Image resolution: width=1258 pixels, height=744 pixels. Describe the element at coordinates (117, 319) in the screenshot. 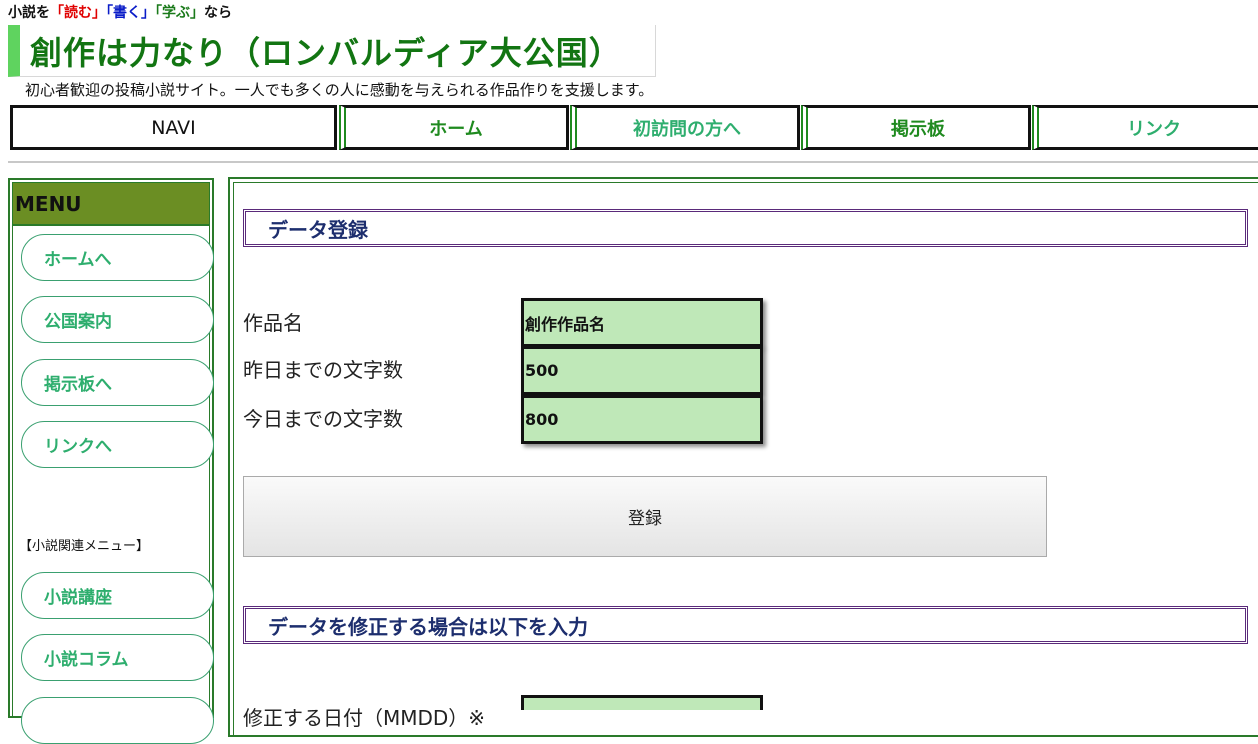

I see `sidebar-item-guide: 公国案内` at that location.